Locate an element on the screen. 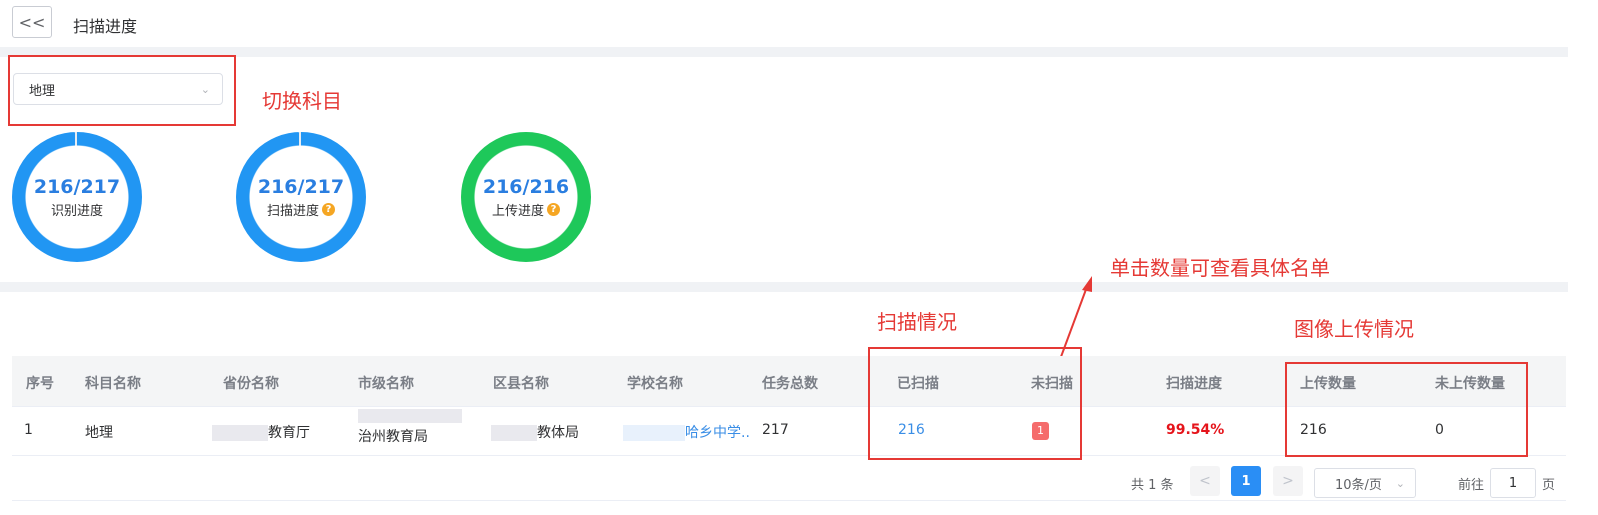 The image size is (1598, 515). column-header: 学校名称 is located at coordinates (655, 384).